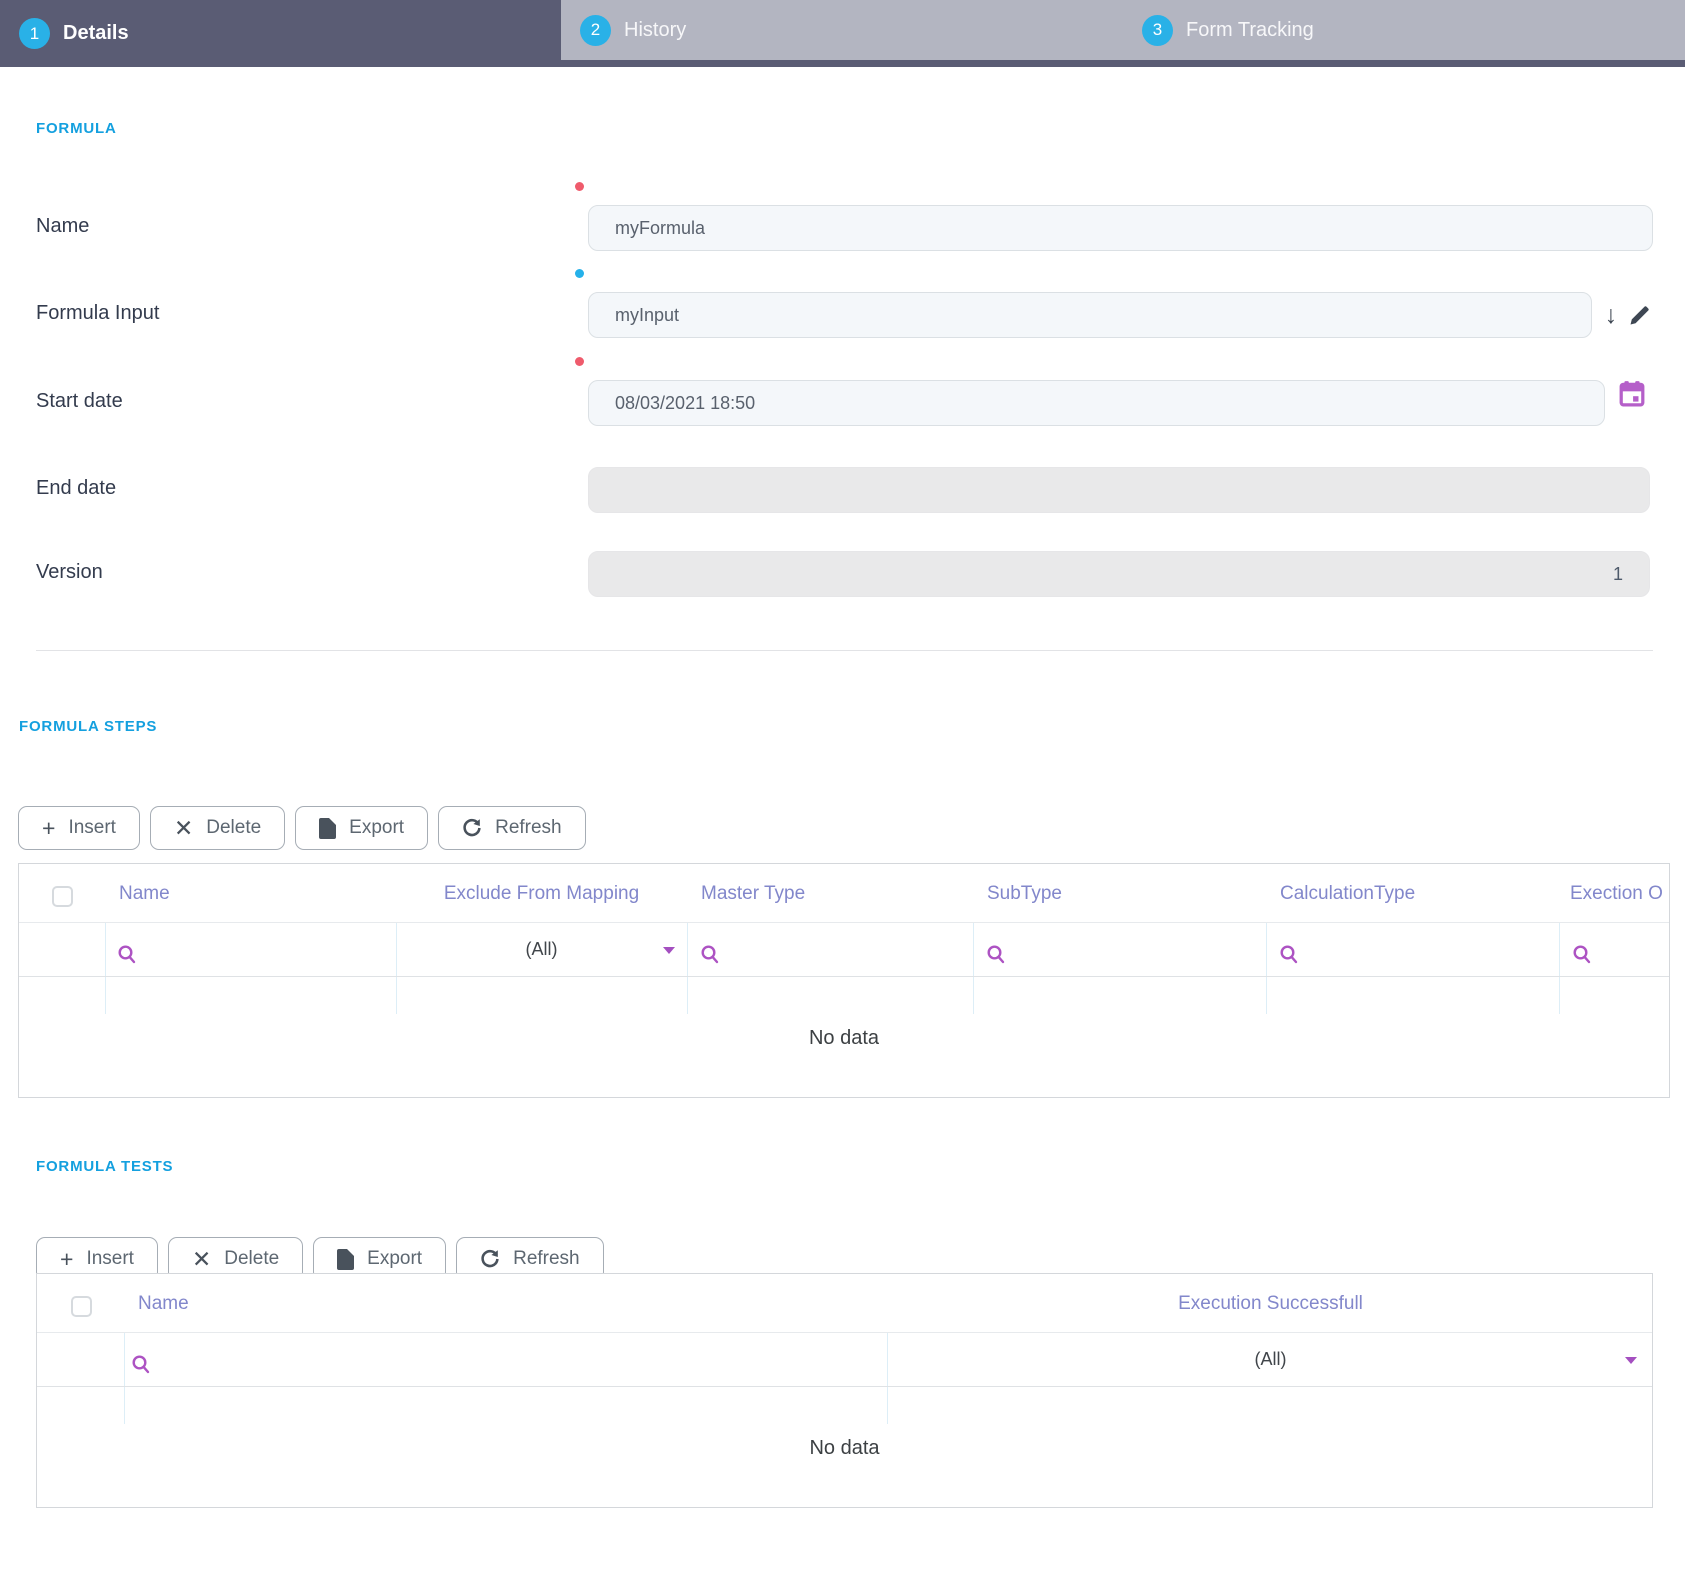  I want to click on steps-col-exection-order: Exection O, so click(1620, 893).